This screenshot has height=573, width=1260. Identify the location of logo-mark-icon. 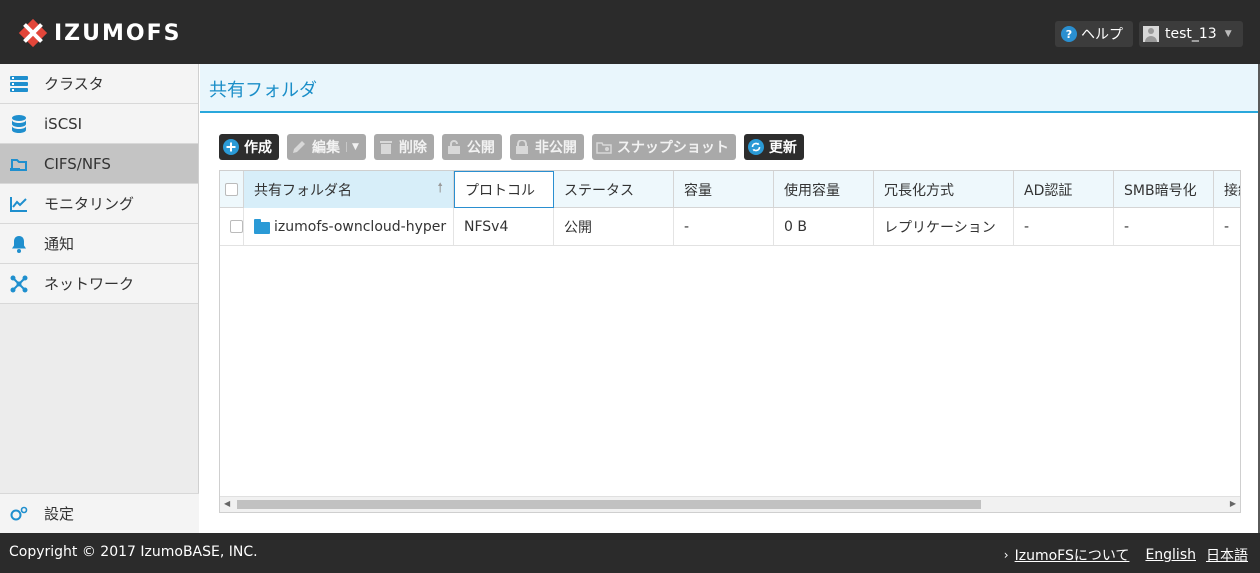
(33, 33).